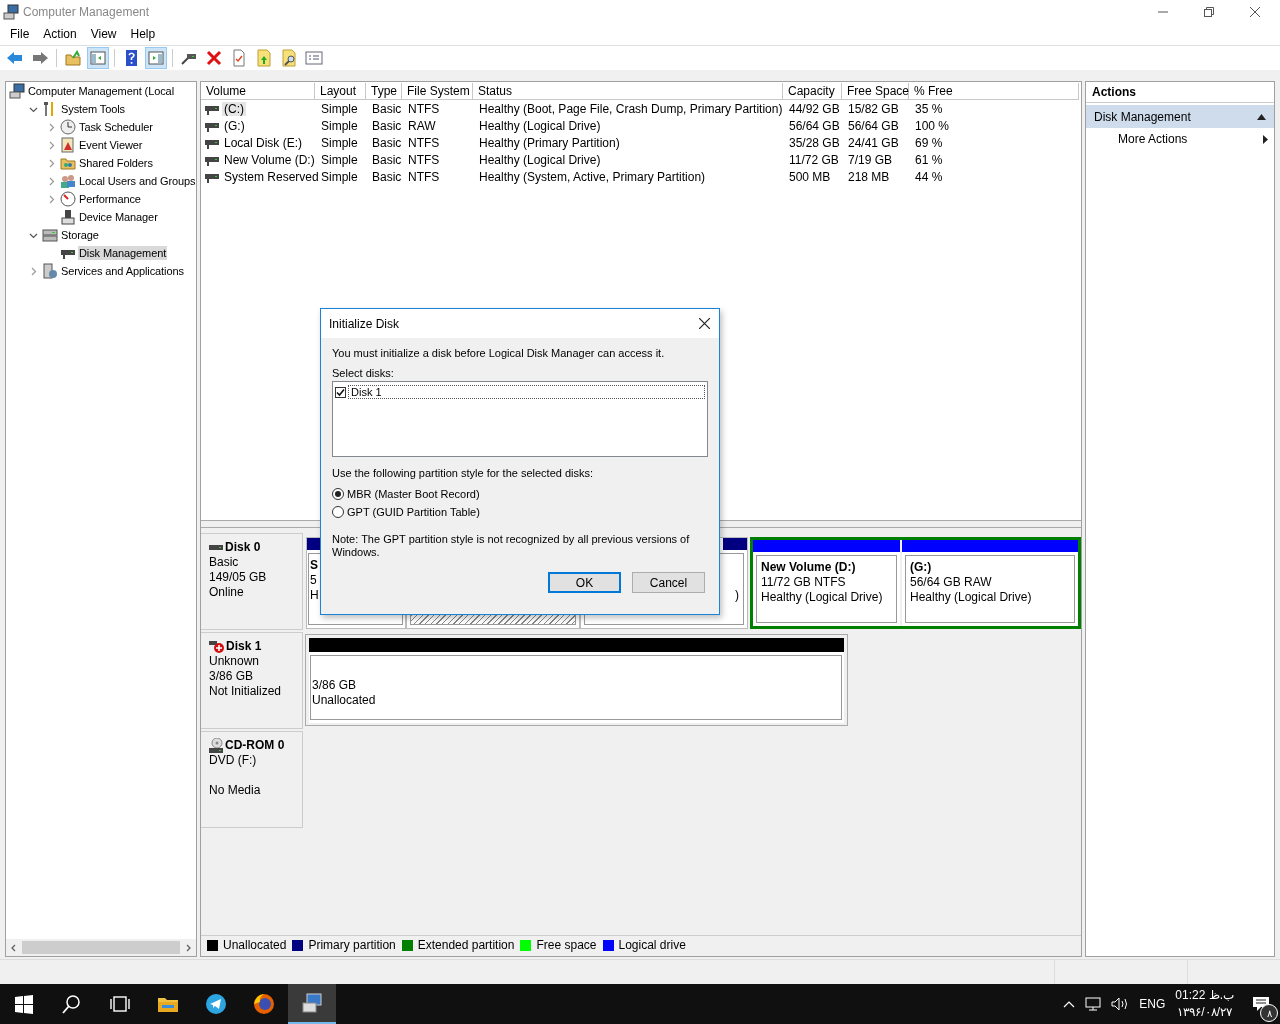  Describe the element at coordinates (338, 512) in the screenshot. I see `radio-button` at that location.